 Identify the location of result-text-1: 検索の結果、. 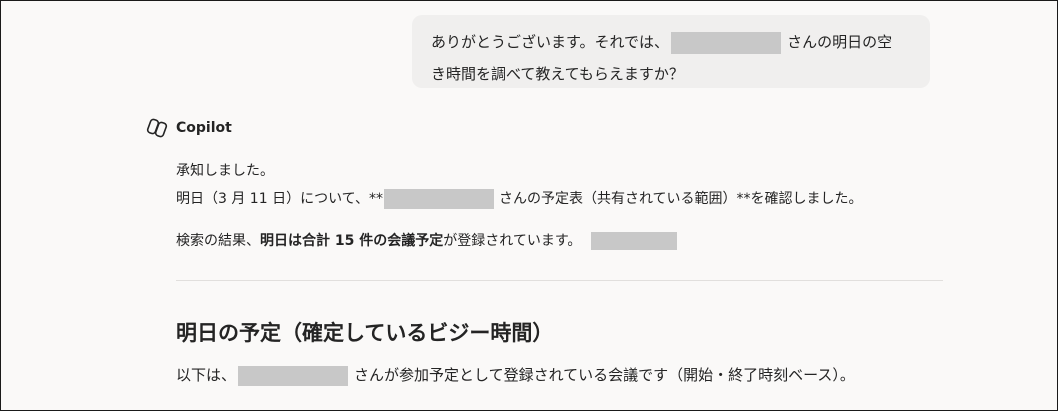
(218, 241).